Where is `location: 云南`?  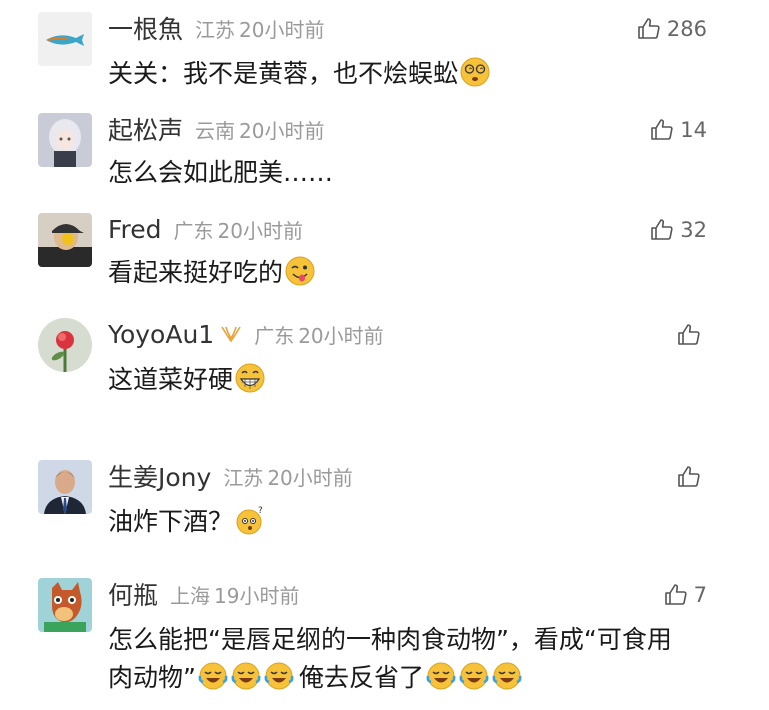 location: 云南 is located at coordinates (215, 130).